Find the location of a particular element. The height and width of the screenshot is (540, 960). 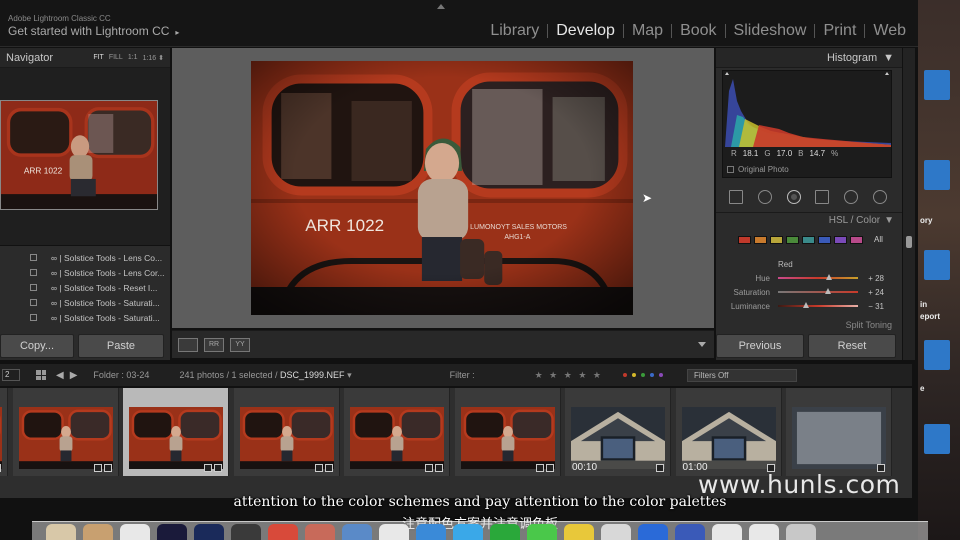

calendar-icon is located at coordinates (135, 532).